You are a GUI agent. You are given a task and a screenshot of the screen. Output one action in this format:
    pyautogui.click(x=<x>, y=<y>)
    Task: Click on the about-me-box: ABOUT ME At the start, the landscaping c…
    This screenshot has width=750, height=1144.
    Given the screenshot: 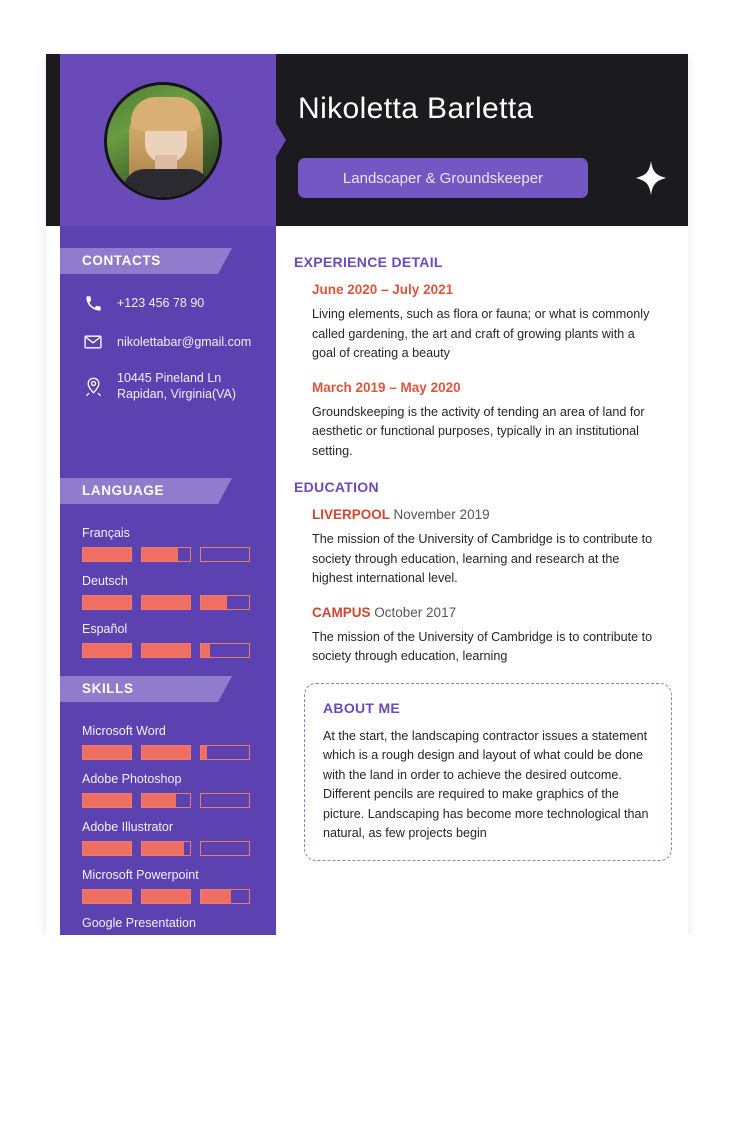 What is the action you would take?
    pyautogui.click(x=488, y=771)
    